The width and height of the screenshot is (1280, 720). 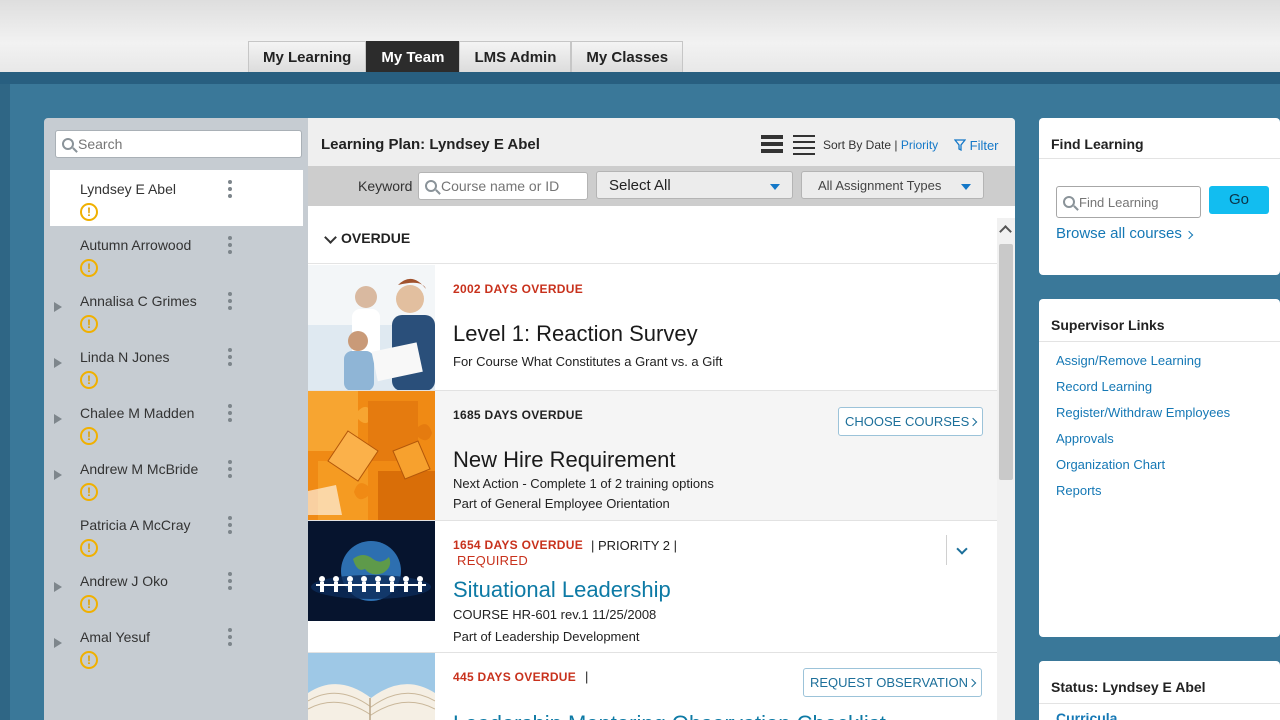 I want to click on assignment-type-select: All Assignment Types, so click(x=892, y=185).